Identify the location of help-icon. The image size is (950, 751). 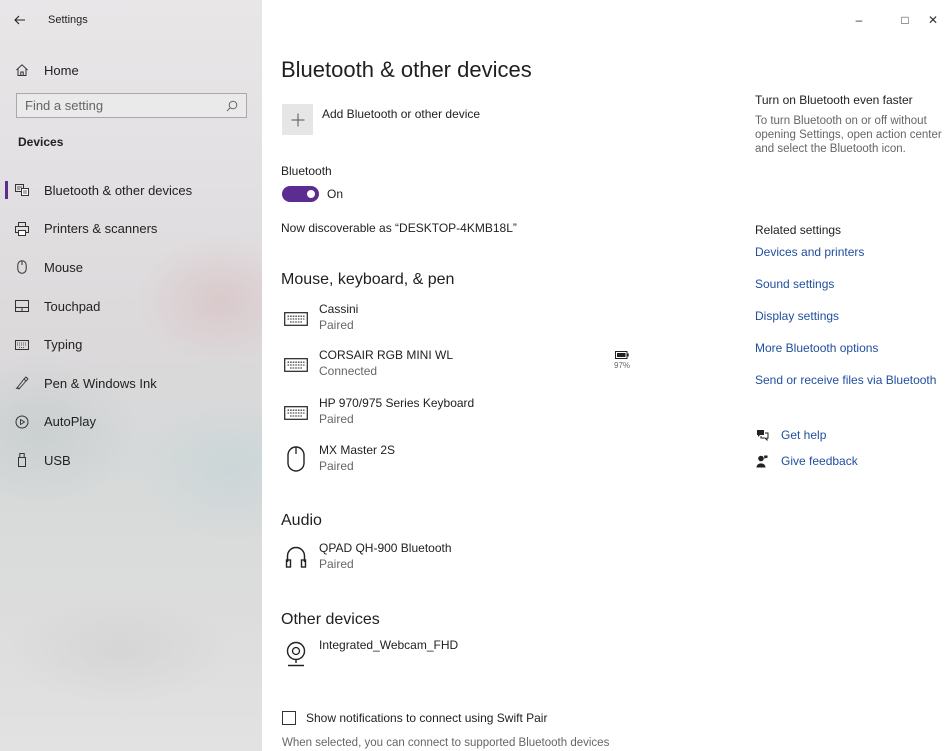
(762, 435).